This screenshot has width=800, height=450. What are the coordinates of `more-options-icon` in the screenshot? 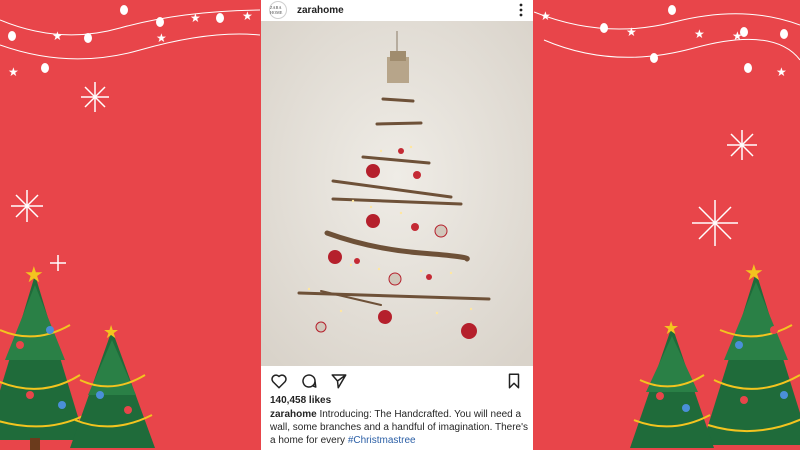 It's located at (521, 10).